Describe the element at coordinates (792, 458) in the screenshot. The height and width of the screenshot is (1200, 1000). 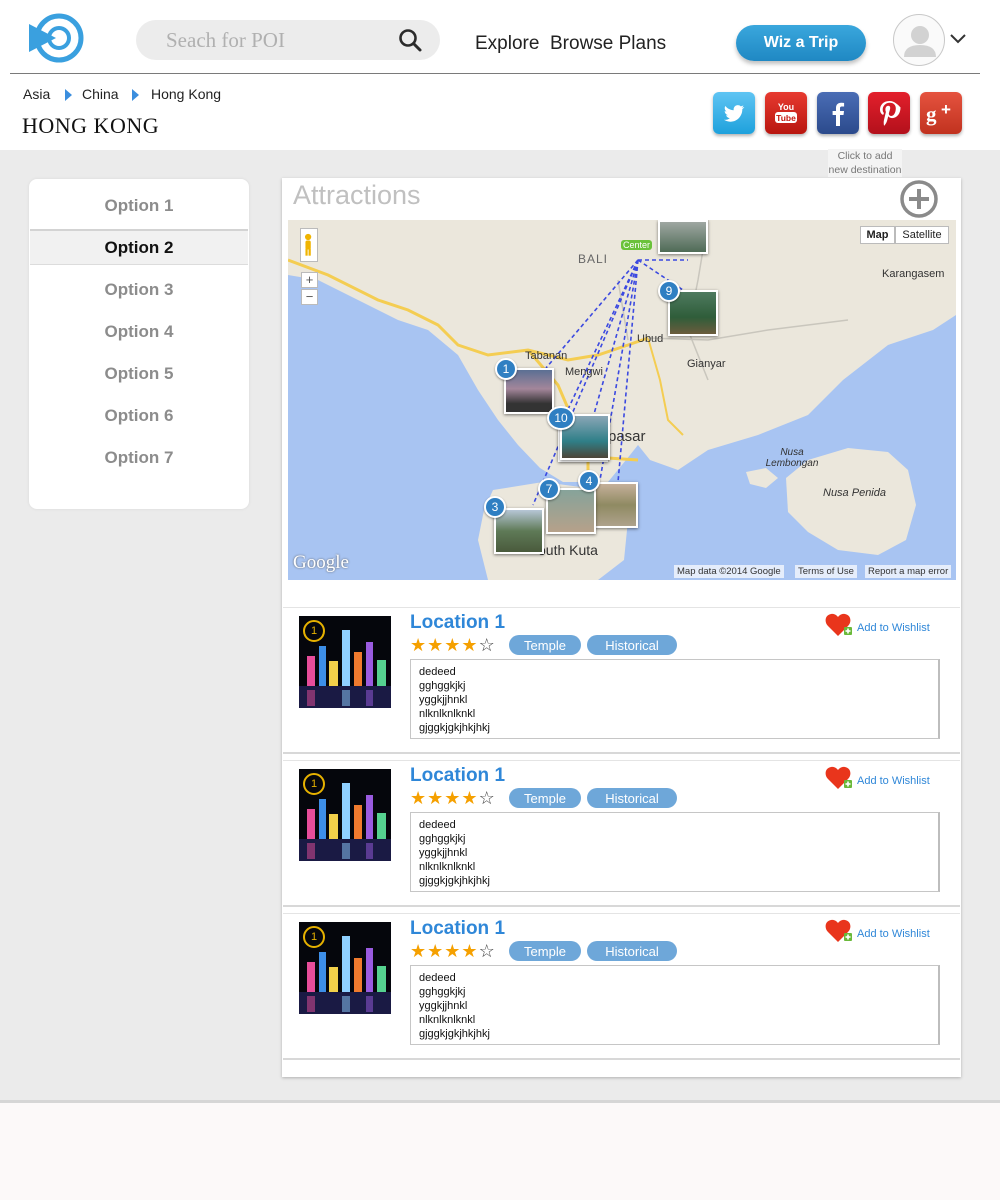
I see `map-label-nusa-lembongan: Nusa Lembongan` at that location.